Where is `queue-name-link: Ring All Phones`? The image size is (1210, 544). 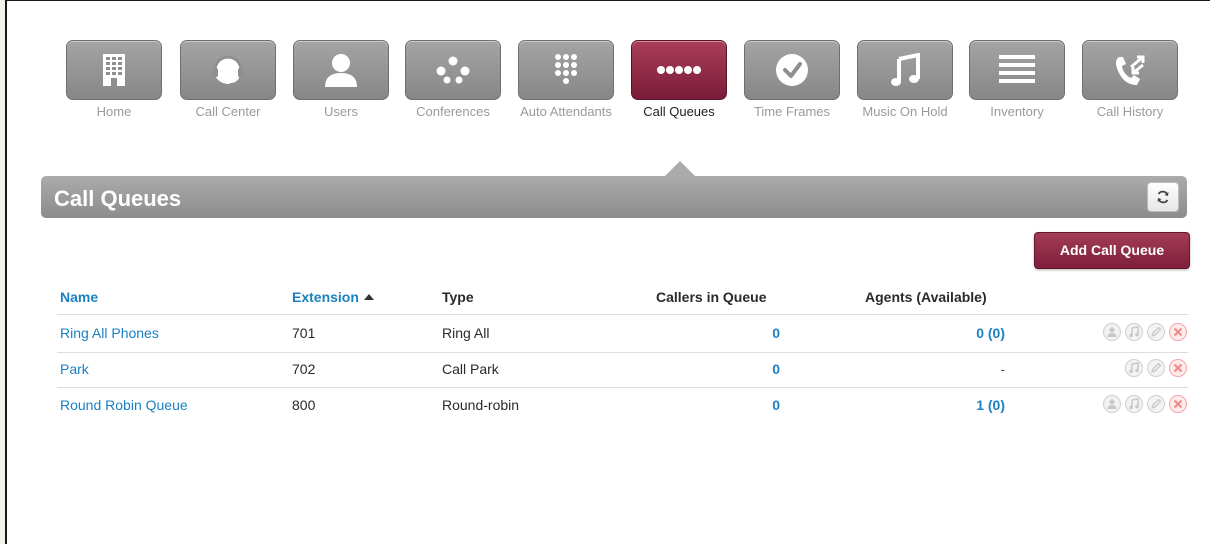
queue-name-link: Ring All Phones is located at coordinates (109, 333).